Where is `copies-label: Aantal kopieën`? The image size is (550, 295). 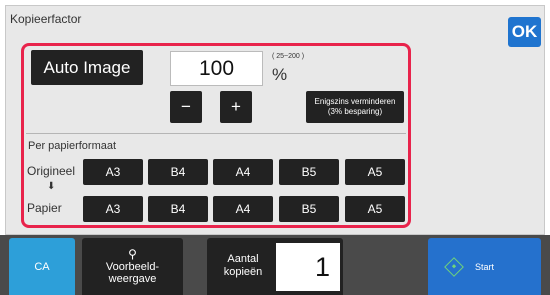 copies-label: Aantal kopieën is located at coordinates (243, 266).